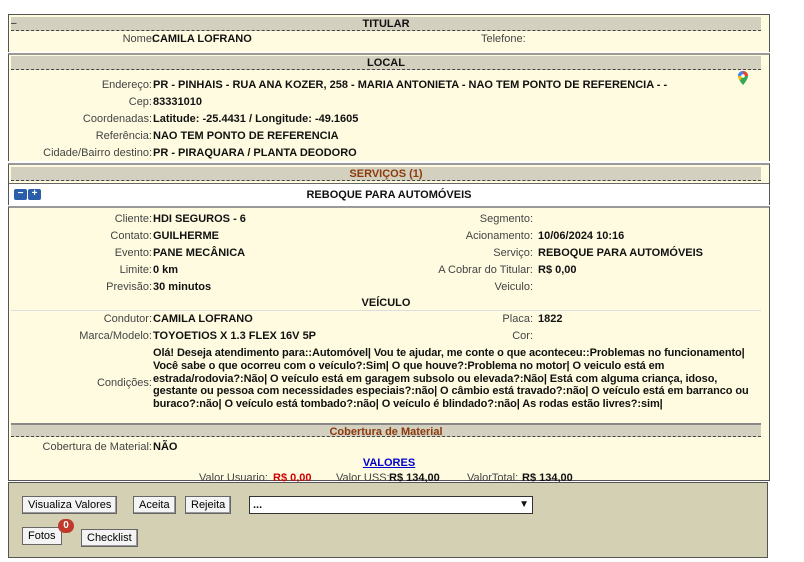 This screenshot has height=562, width=804. Describe the element at coordinates (182, 287) in the screenshot. I see `previsao-value: 30 minutos` at that location.